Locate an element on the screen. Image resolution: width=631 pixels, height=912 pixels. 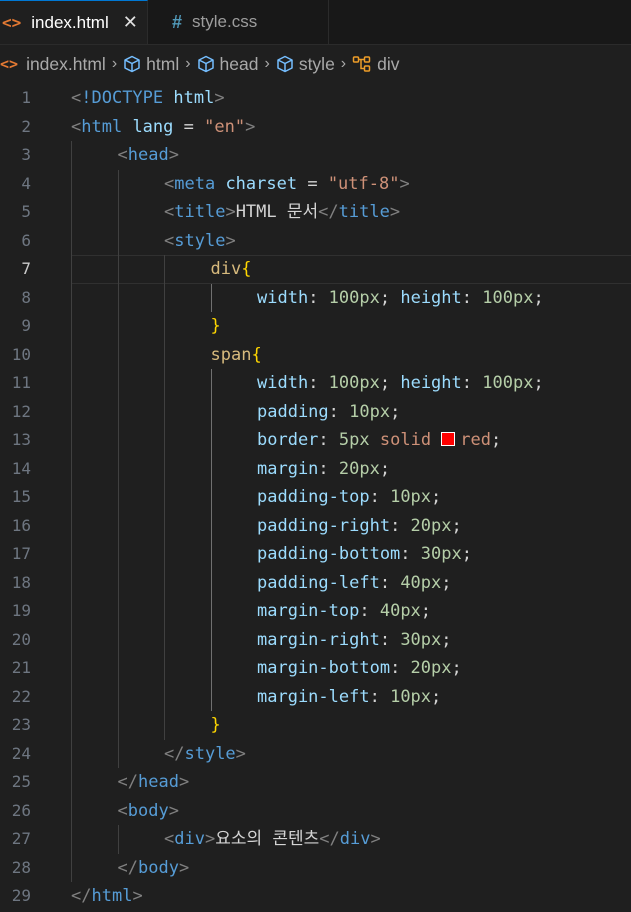
code-line: 26 <body> is located at coordinates (315, 810).